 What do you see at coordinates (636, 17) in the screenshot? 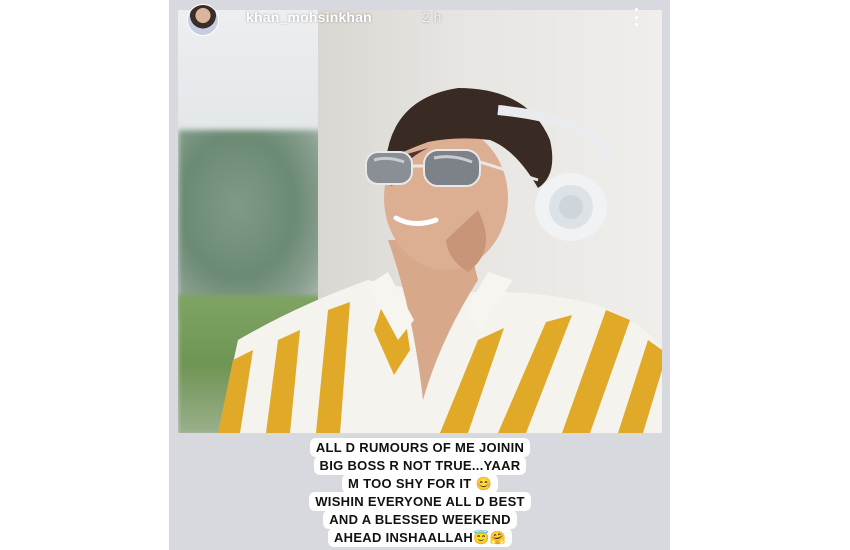
I see `more-vertical-icon` at bounding box center [636, 17].